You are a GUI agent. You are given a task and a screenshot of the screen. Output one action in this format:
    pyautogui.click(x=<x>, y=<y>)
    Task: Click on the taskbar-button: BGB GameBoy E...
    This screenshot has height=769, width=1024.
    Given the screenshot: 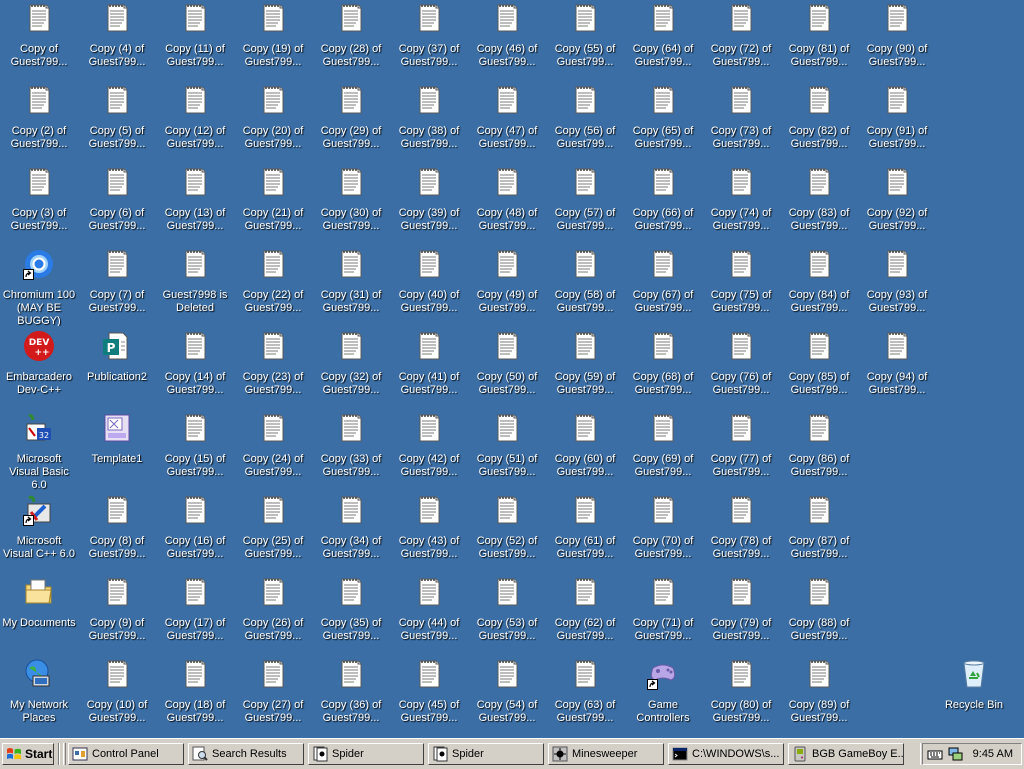 What is the action you would take?
    pyautogui.click(x=846, y=754)
    